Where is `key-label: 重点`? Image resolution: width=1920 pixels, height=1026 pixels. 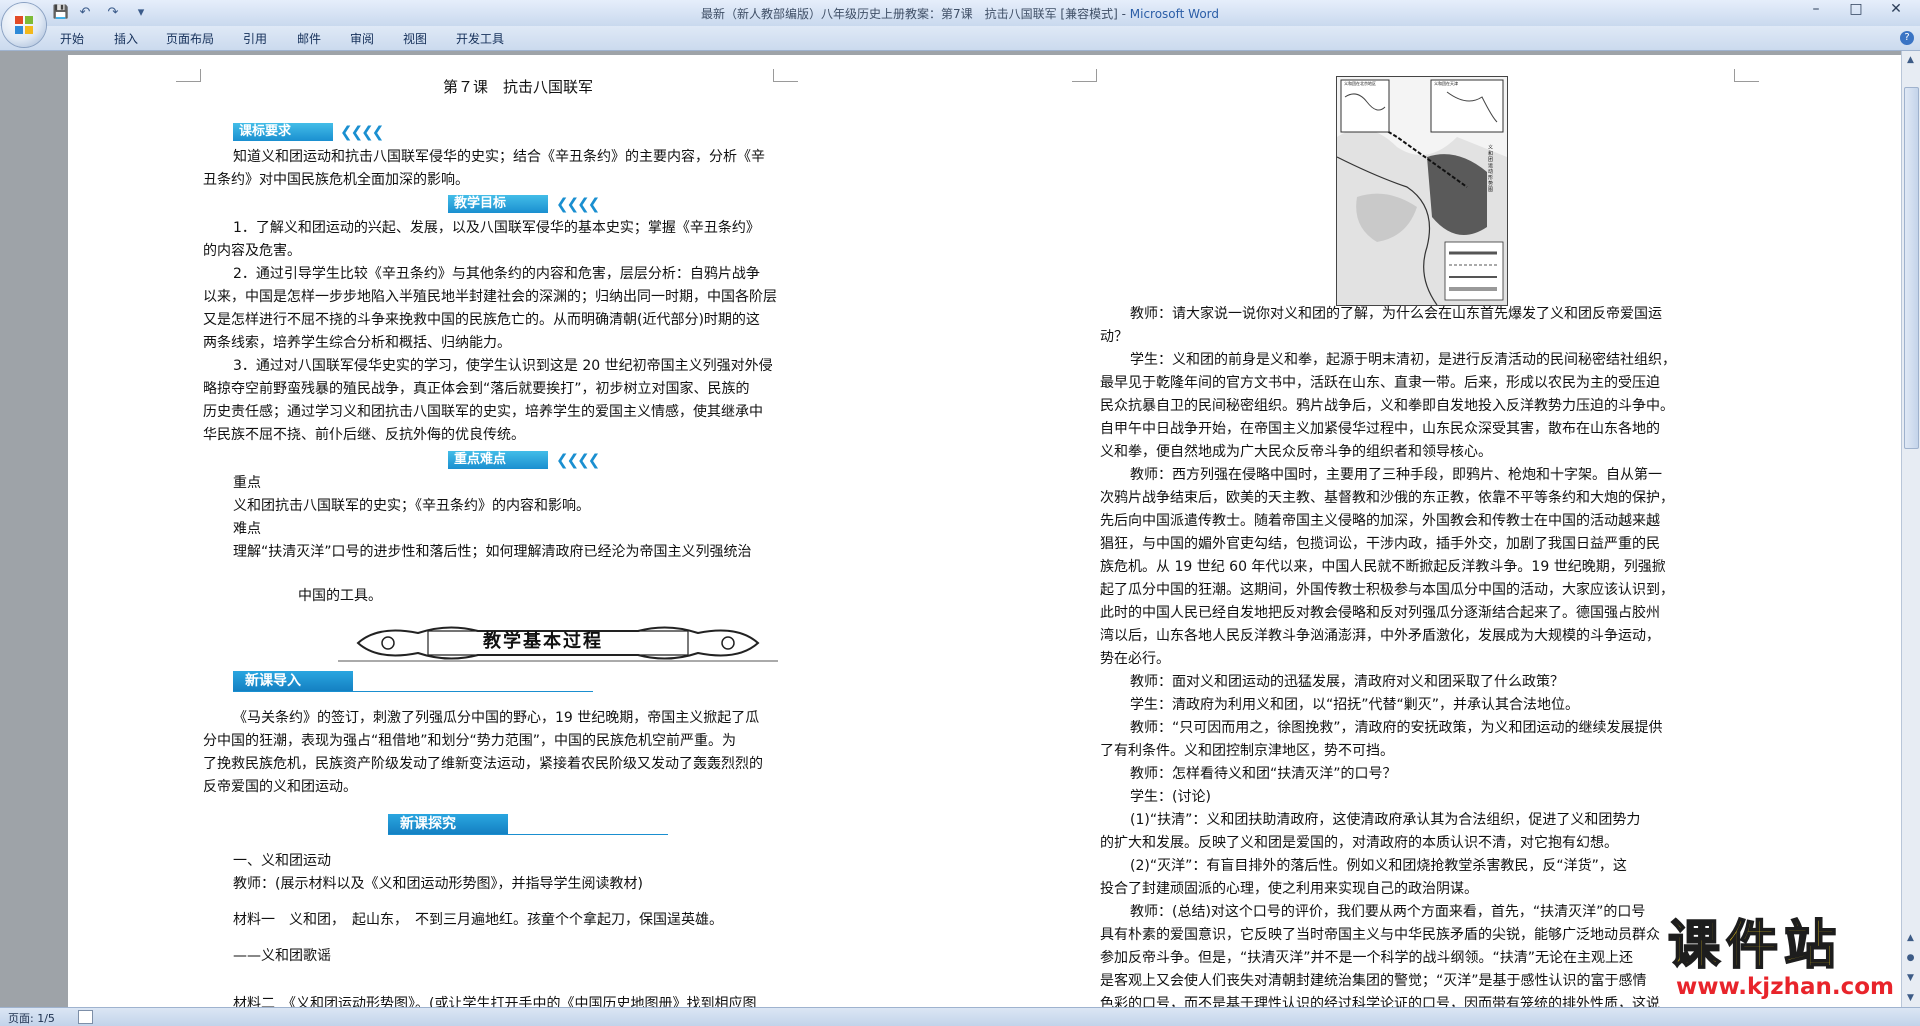 key-label: 重点 is located at coordinates (247, 483).